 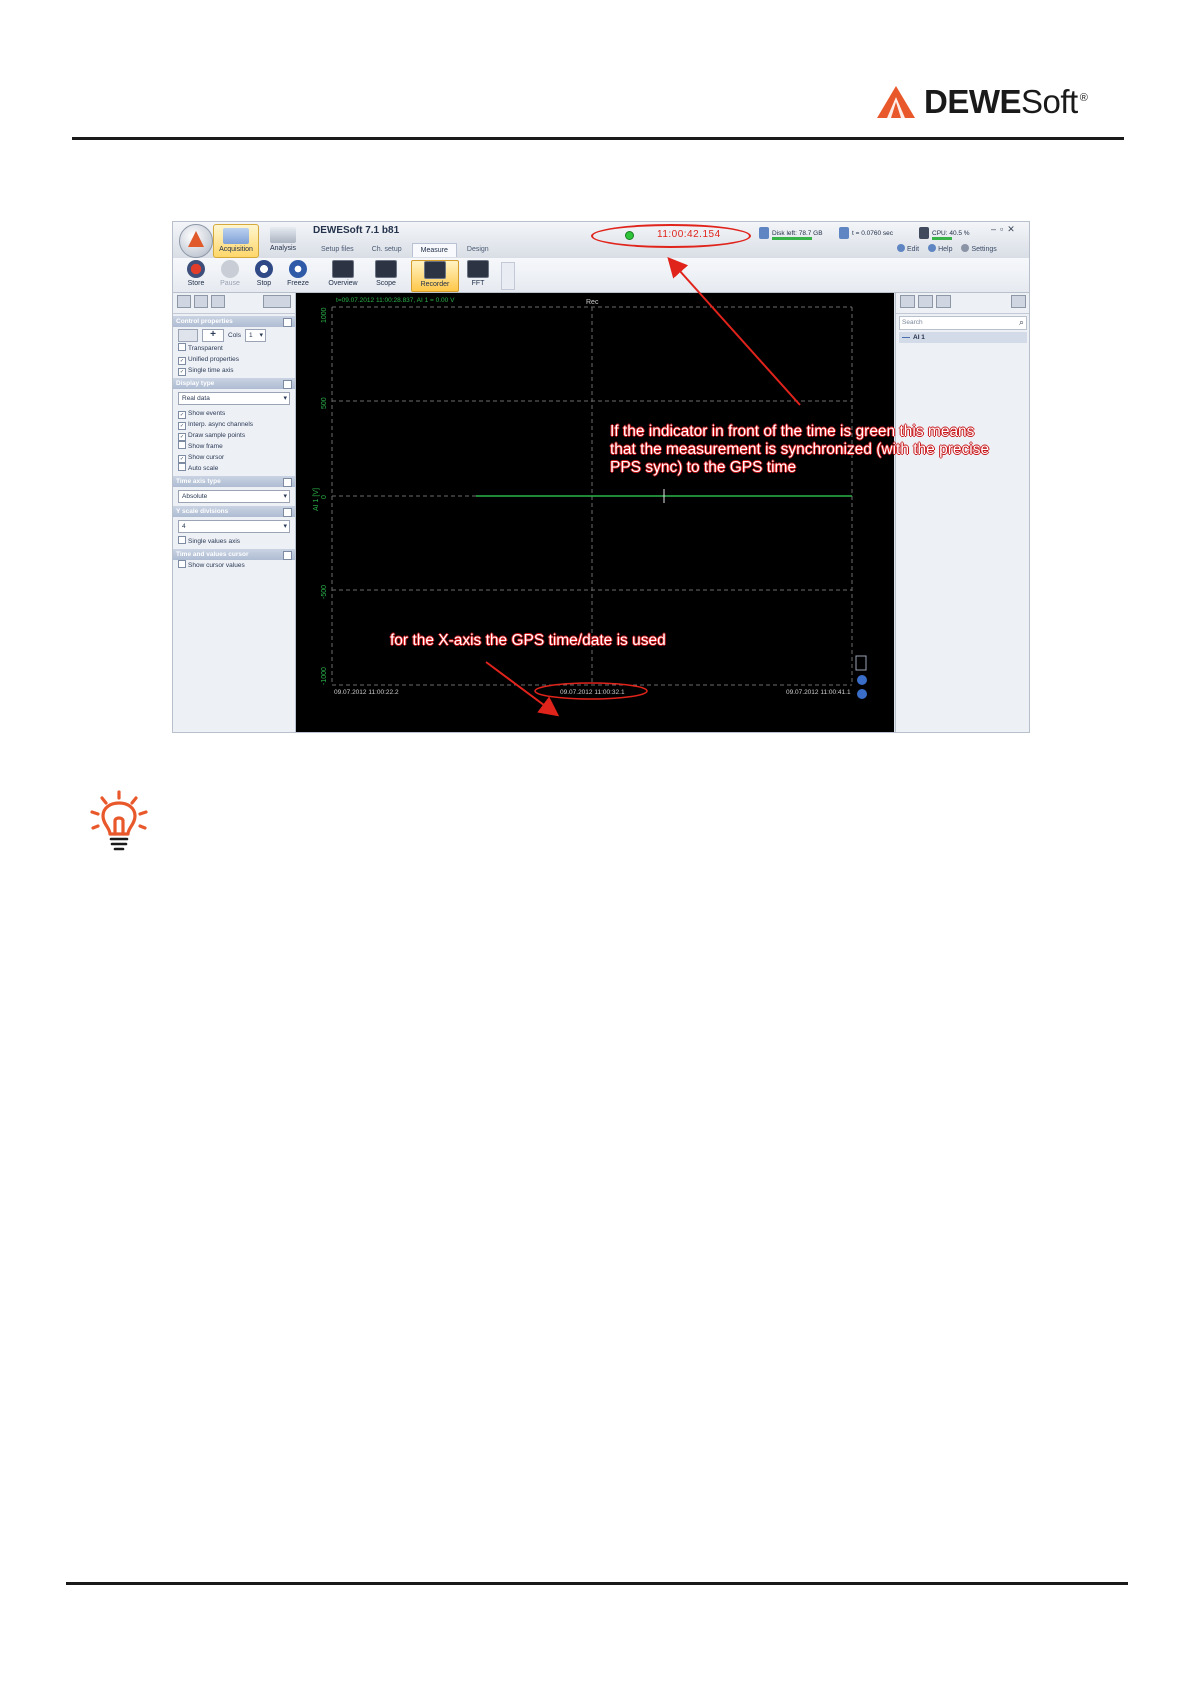 I want to click on transparent-option: Transparent, so click(x=234, y=348).